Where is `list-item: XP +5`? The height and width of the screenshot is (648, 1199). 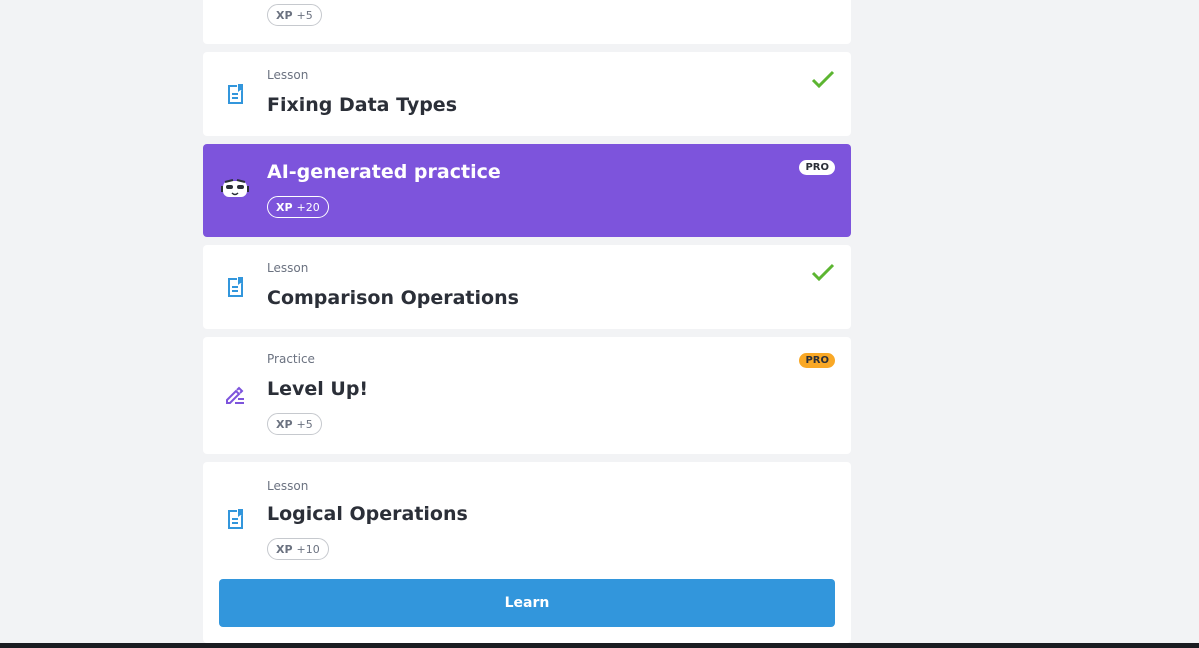
list-item: XP +5 is located at coordinates (527, 22).